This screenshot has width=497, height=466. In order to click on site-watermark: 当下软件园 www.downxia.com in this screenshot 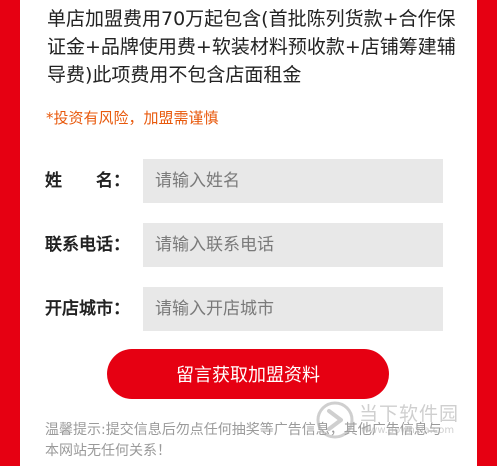, I will do `click(395, 421)`.